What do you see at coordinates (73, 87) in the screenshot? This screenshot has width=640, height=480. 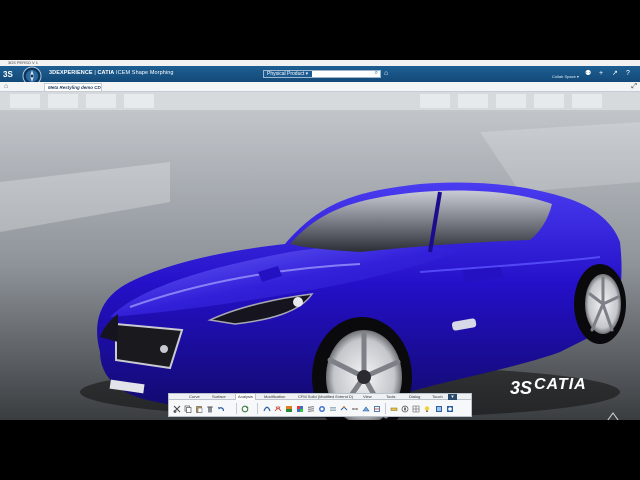 I see `tab-meta-restyling: Meta Restyling demo CD1` at bounding box center [73, 87].